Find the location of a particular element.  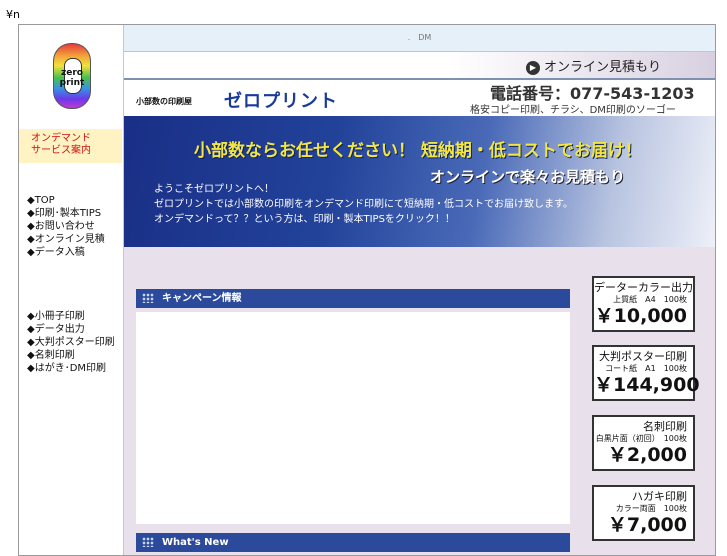

sidebar-menu-main: ◆TOP ◆印刷･製本TIPS ◆お問い合わせ ◆オンライン見積 ◆データ入稿 is located at coordinates (66, 226).